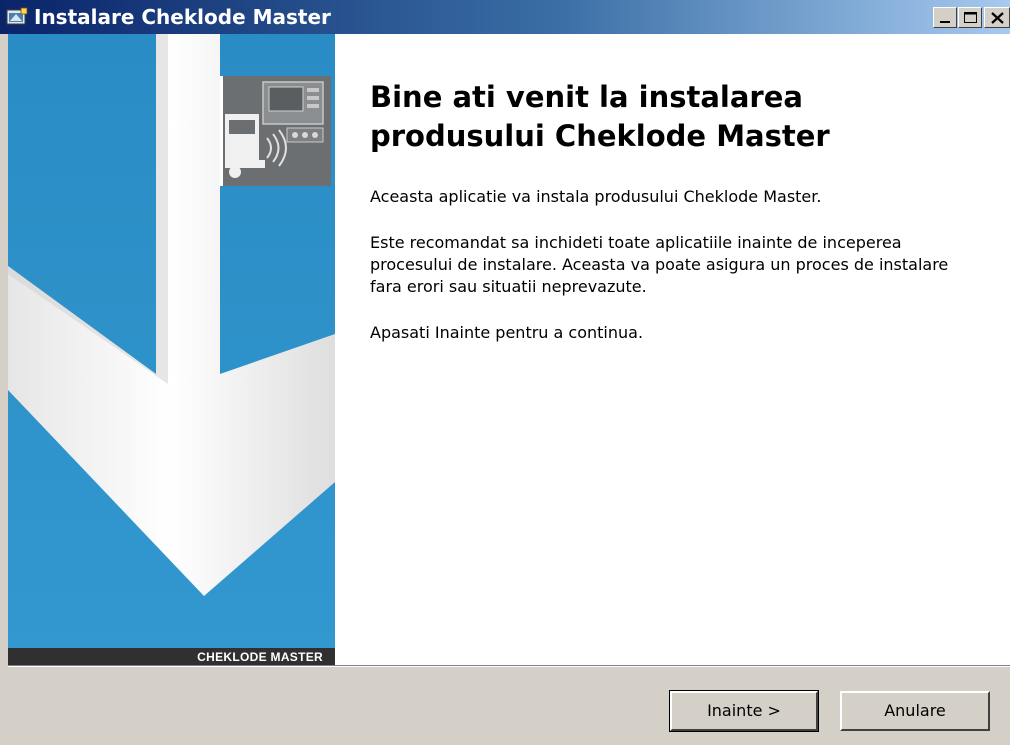  I want to click on close-icon, so click(997, 18).